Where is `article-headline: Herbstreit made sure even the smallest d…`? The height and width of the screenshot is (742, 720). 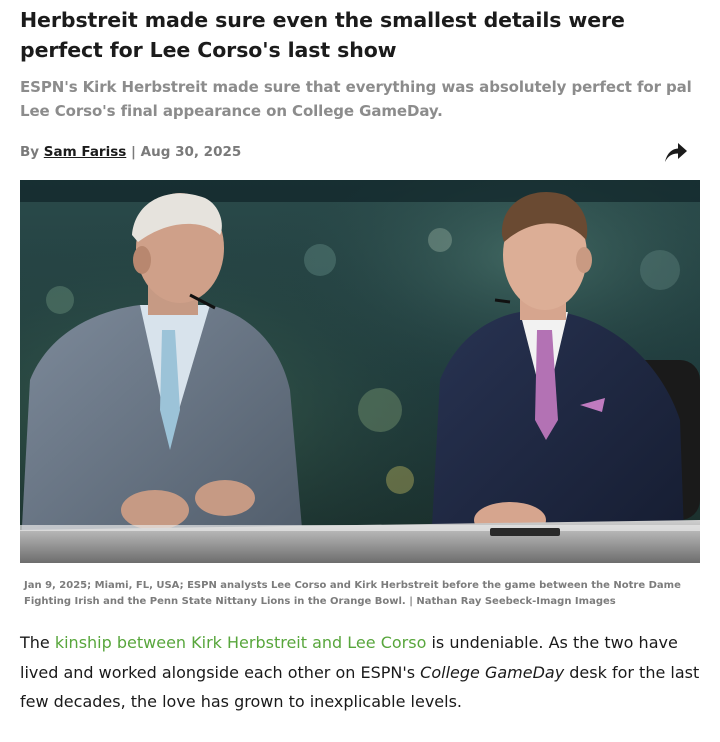
article-headline: Herbstreit made sure even the smallest d… is located at coordinates (322, 35).